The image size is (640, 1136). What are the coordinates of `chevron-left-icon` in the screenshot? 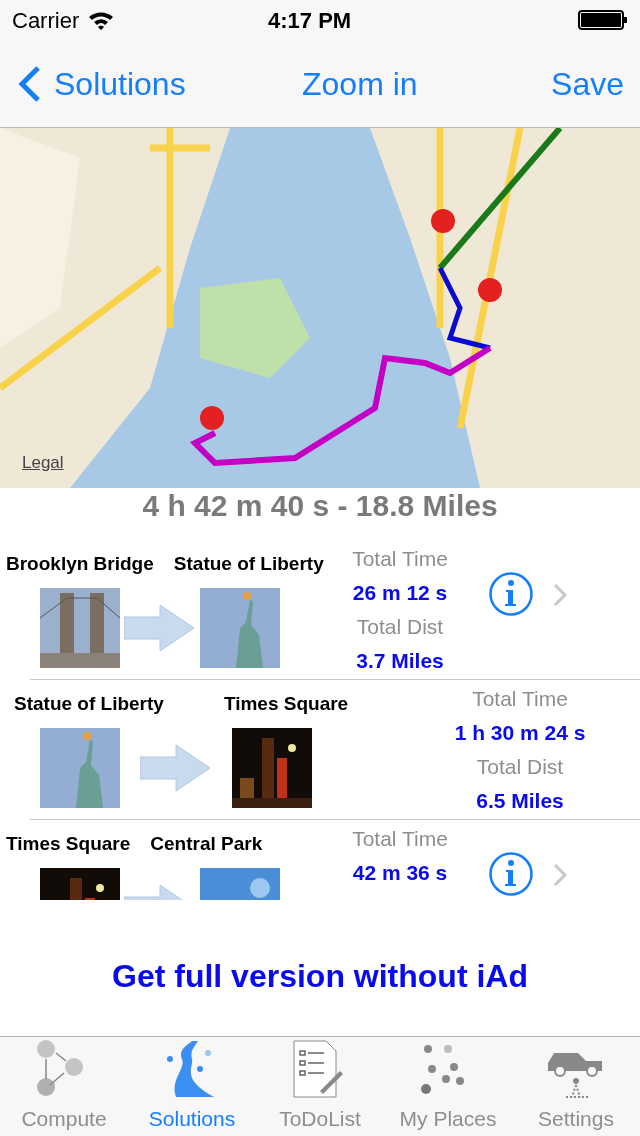 It's located at (29, 83).